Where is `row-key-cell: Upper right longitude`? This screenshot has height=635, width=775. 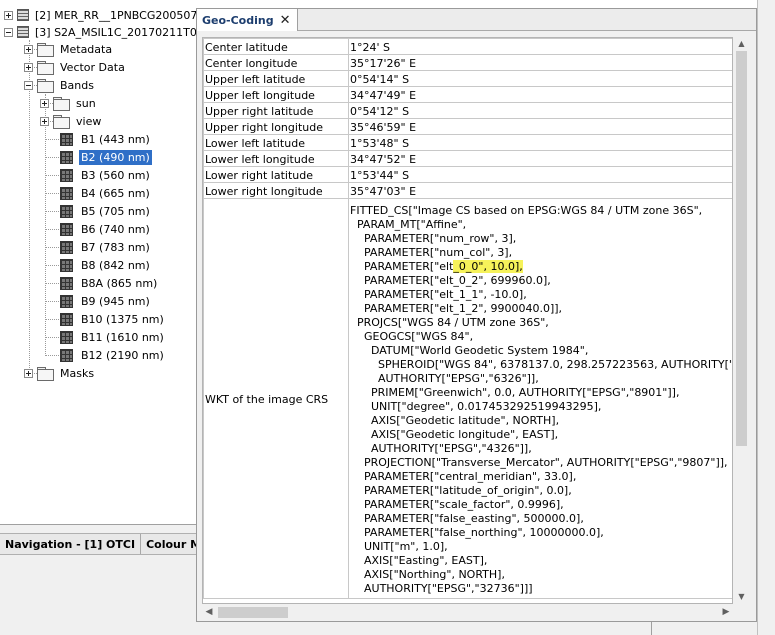
row-key-cell: Upper right longitude is located at coordinates (276, 126).